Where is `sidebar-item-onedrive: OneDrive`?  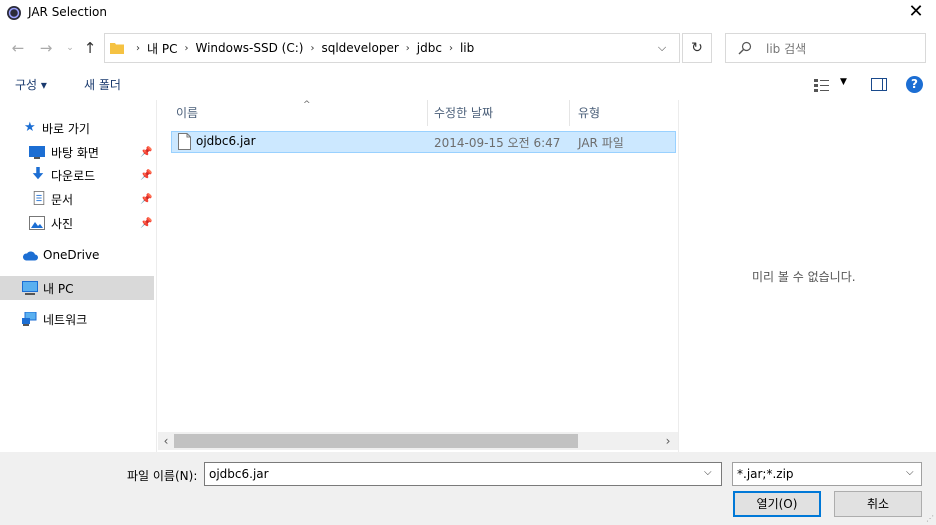 sidebar-item-onedrive: OneDrive is located at coordinates (77, 255).